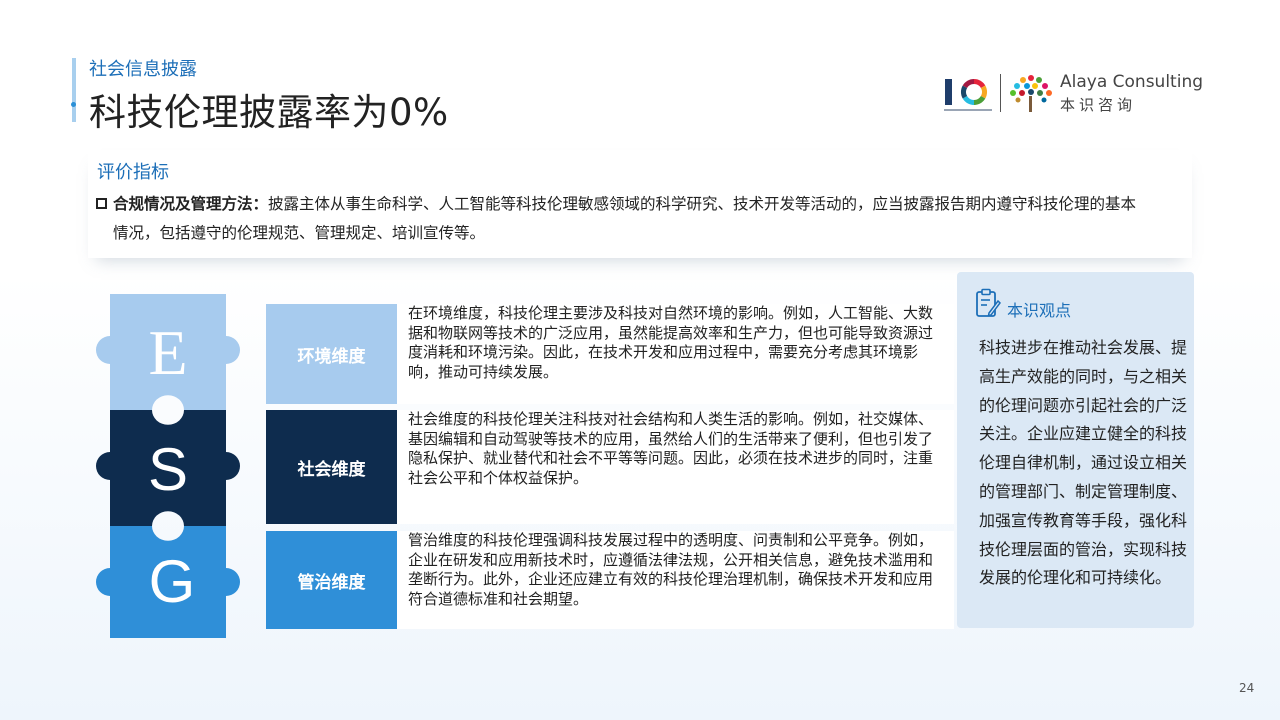 This screenshot has width=1280, height=720. Describe the element at coordinates (1031, 93) in the screenshot. I see `tree-logo-icon` at that location.